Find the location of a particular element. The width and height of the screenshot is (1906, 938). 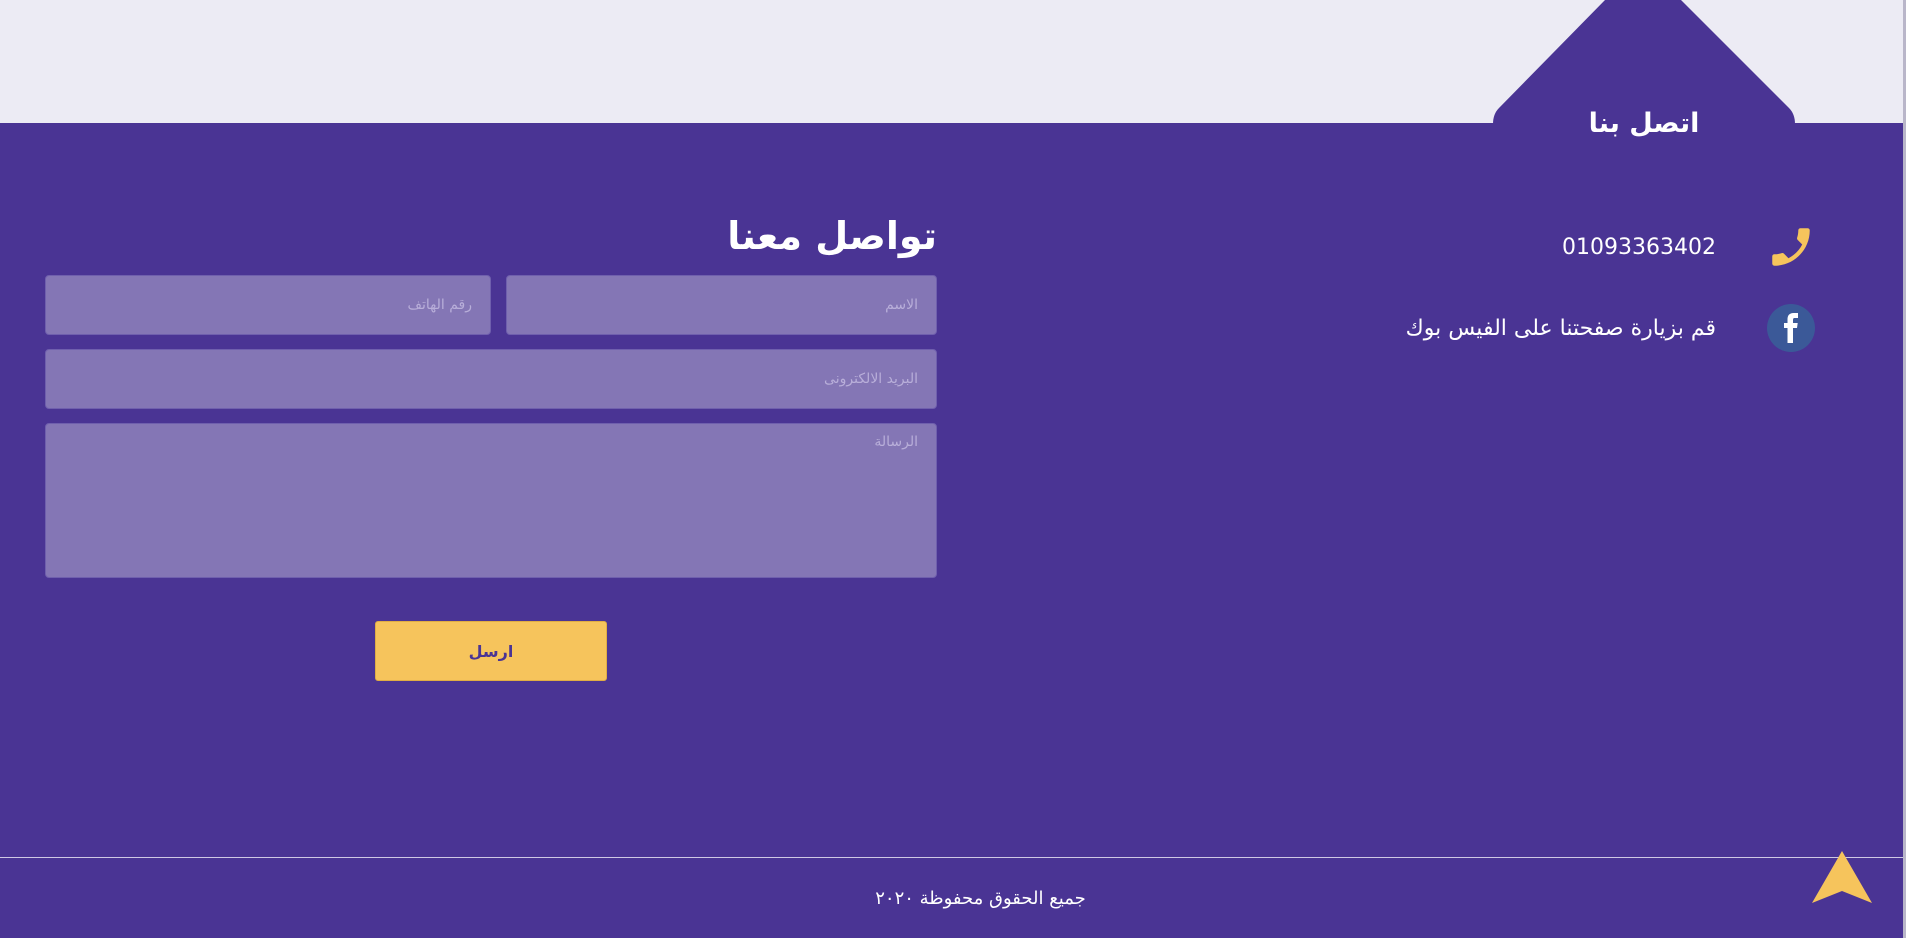

facebook-icon is located at coordinates (1791, 328).